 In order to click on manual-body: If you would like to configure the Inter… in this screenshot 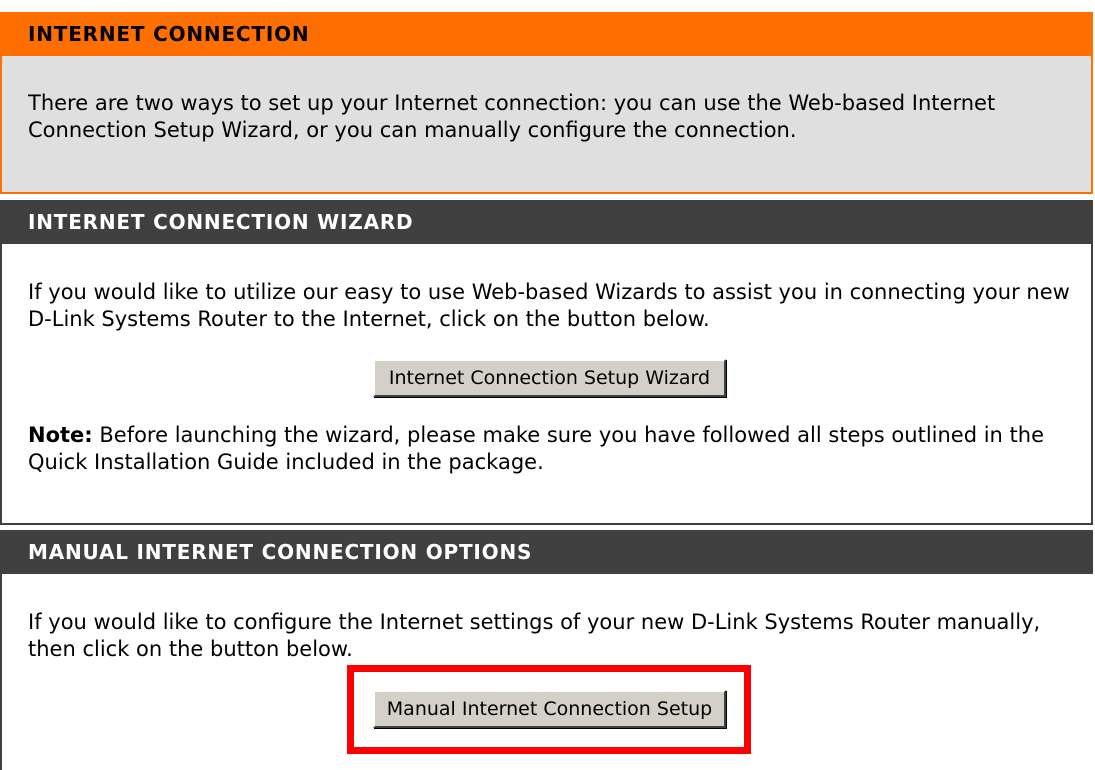, I will do `click(542, 636)`.